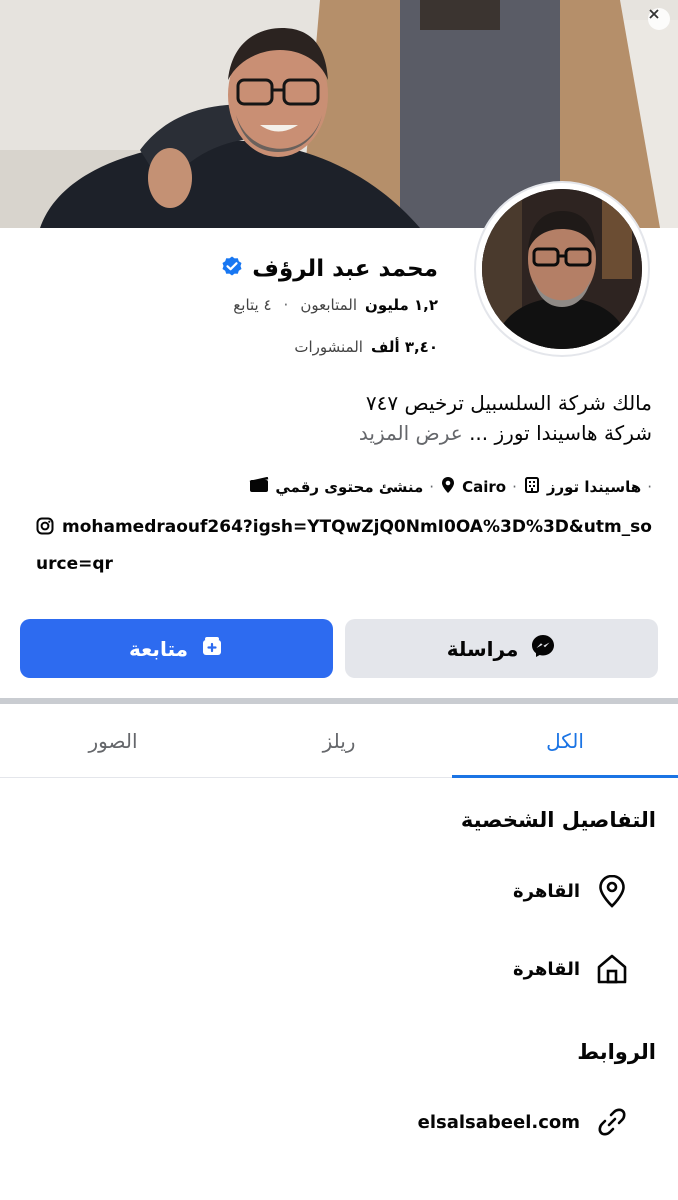 The width and height of the screenshot is (678, 1200). I want to click on following-count: ٤ يتابع, so click(252, 305).